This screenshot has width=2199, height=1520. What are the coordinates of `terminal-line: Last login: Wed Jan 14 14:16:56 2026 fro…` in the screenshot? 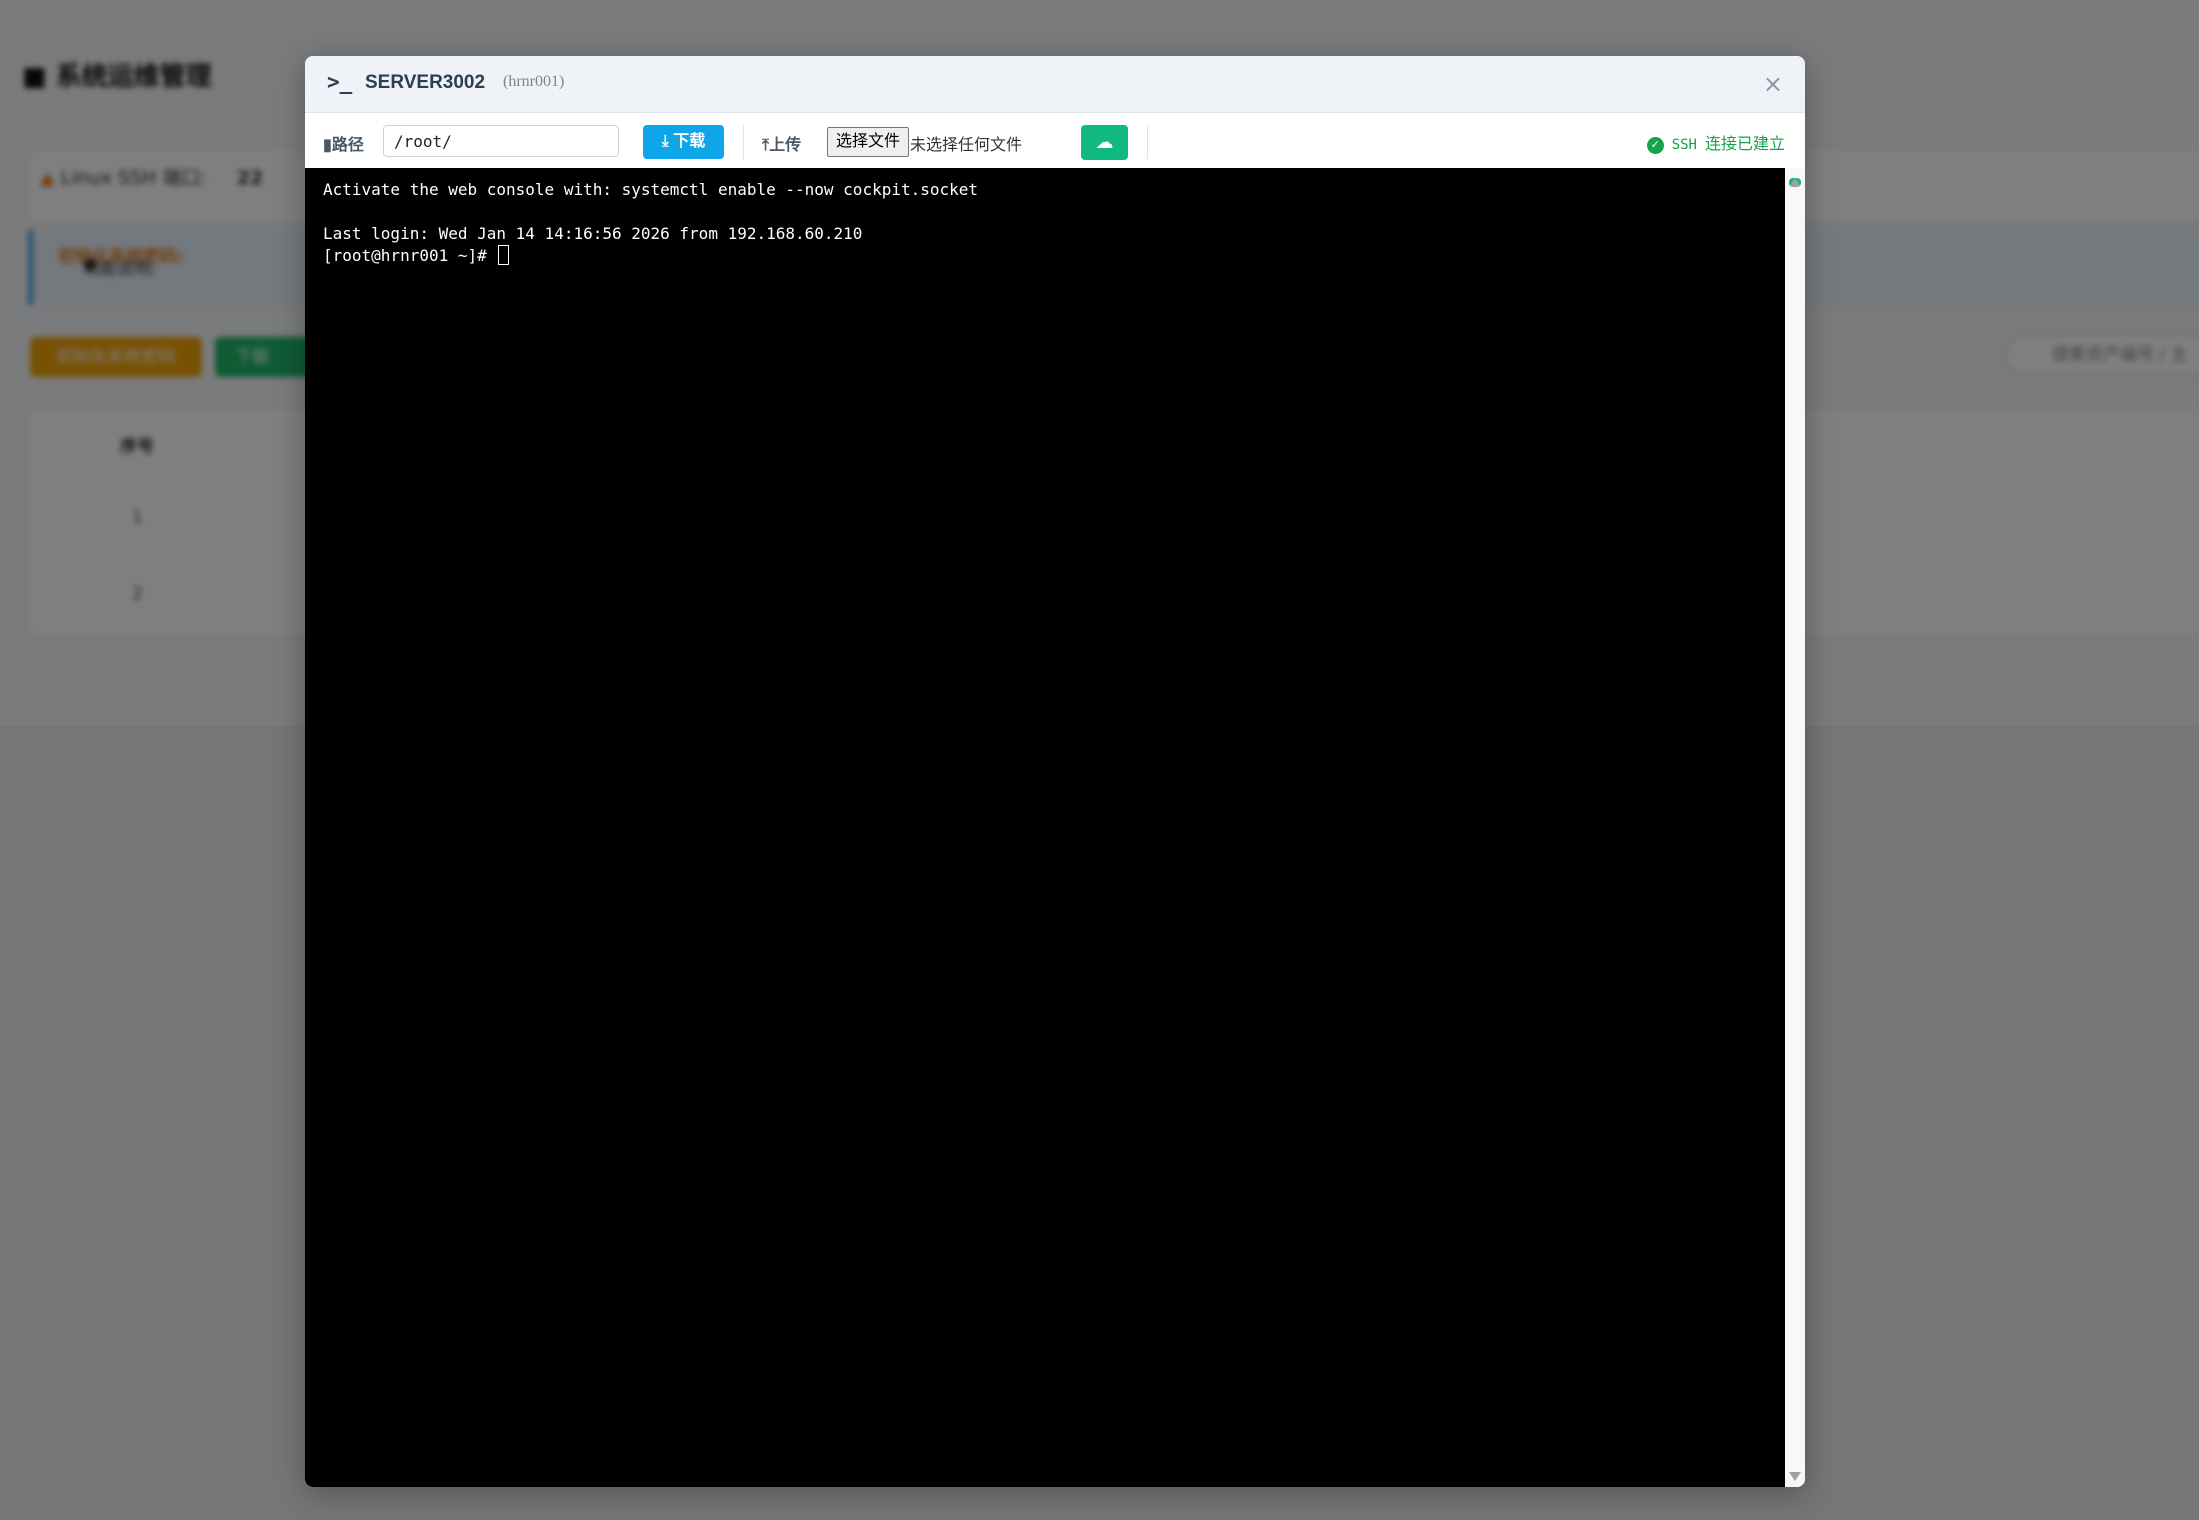 It's located at (593, 233).